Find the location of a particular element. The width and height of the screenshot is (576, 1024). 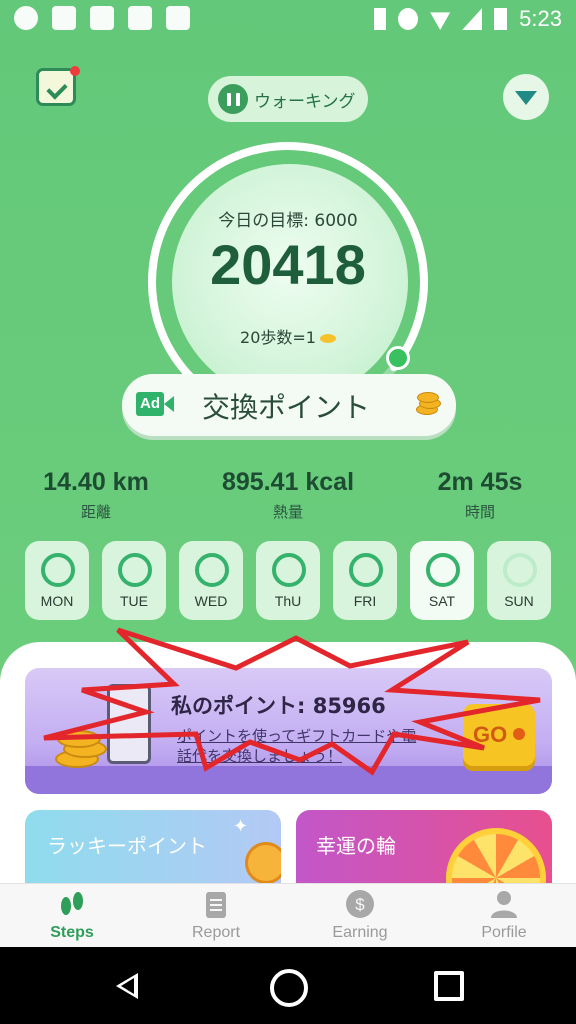

day-thu: ThU is located at coordinates (288, 580).